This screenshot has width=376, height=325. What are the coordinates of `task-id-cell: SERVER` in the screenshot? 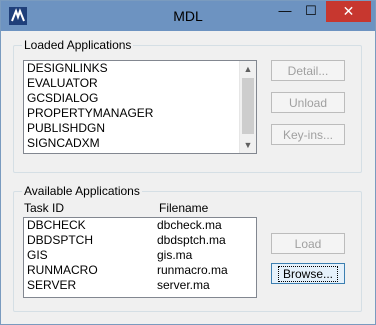 It's located at (52, 285).